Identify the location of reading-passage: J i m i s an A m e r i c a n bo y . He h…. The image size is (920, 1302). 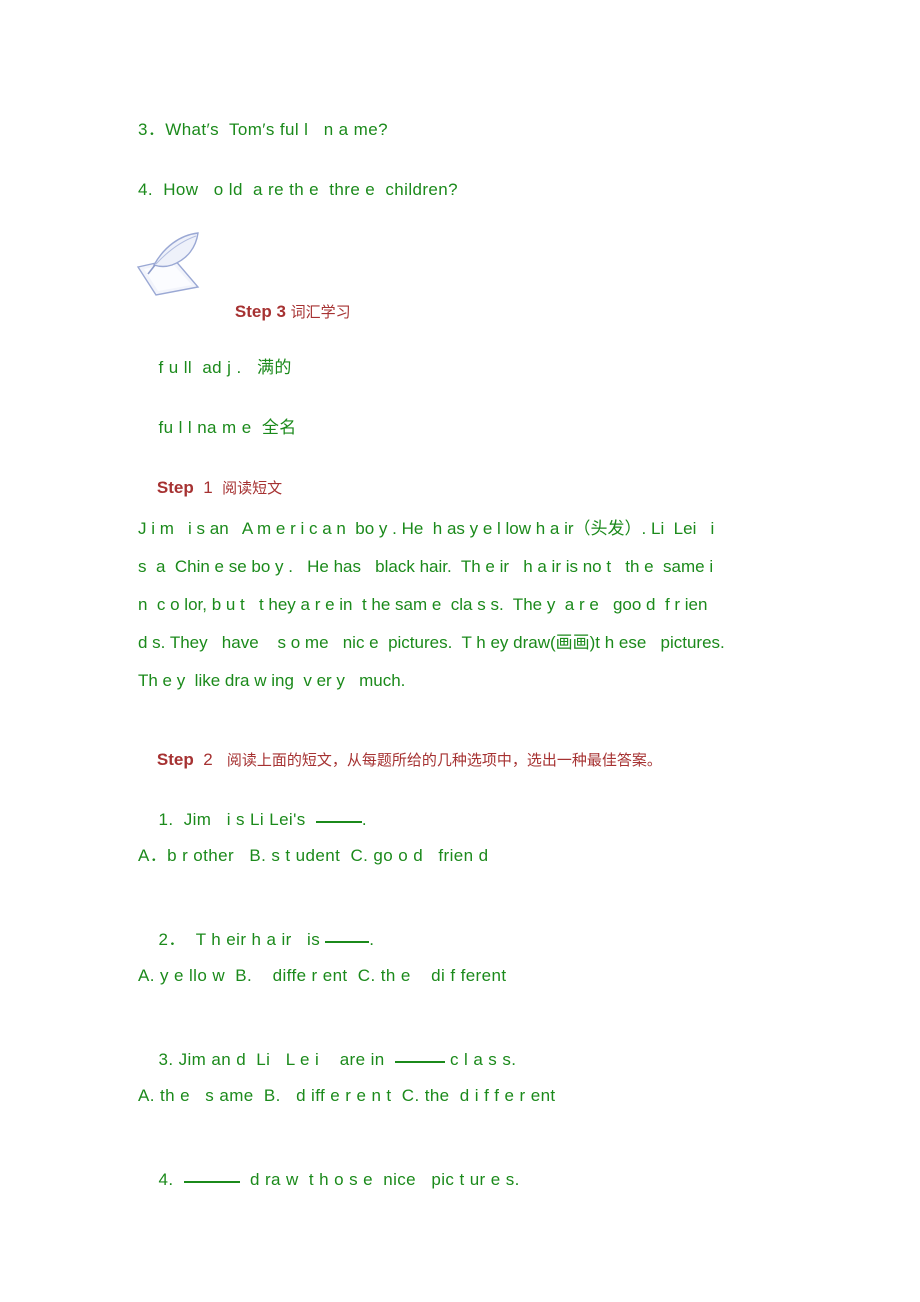
(470, 605).